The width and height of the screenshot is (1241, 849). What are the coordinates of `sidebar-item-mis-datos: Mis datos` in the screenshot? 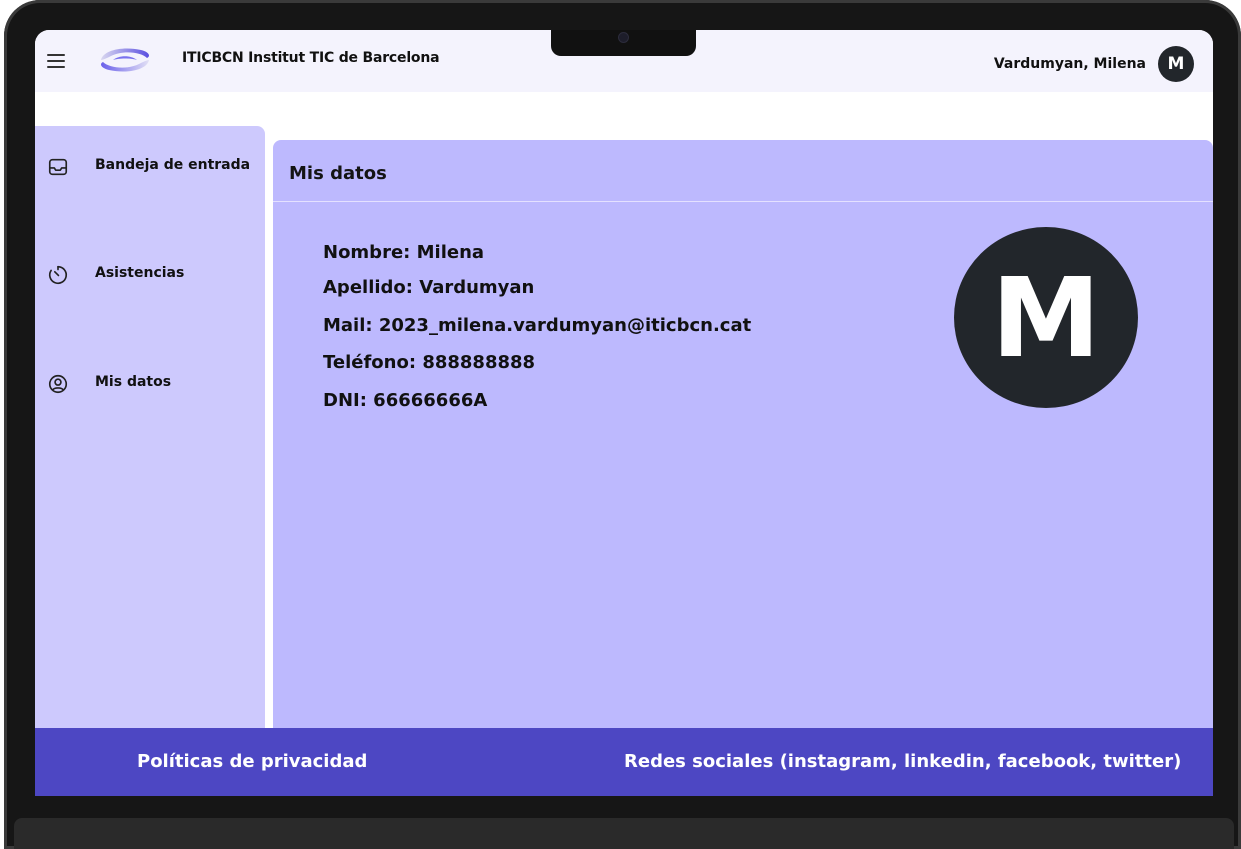 It's located at (150, 383).